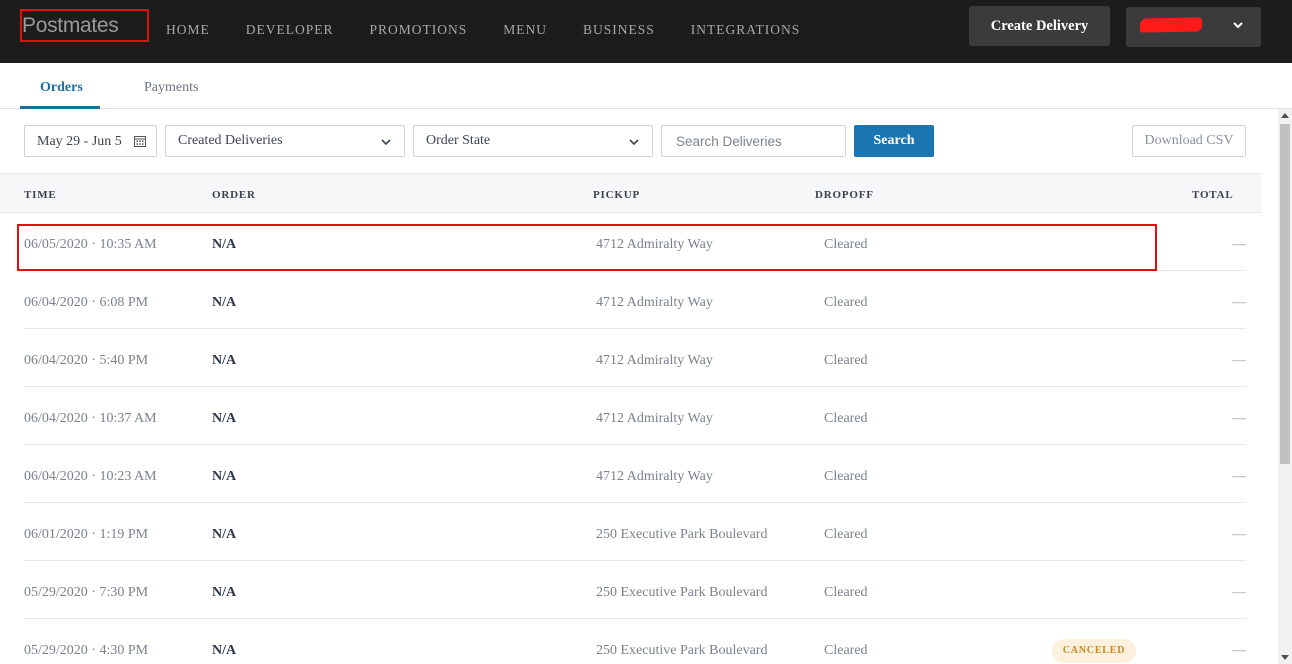 This screenshot has height=664, width=1292. What do you see at coordinates (844, 195) in the screenshot?
I see `column-header-dropoff: DROPOFF` at bounding box center [844, 195].